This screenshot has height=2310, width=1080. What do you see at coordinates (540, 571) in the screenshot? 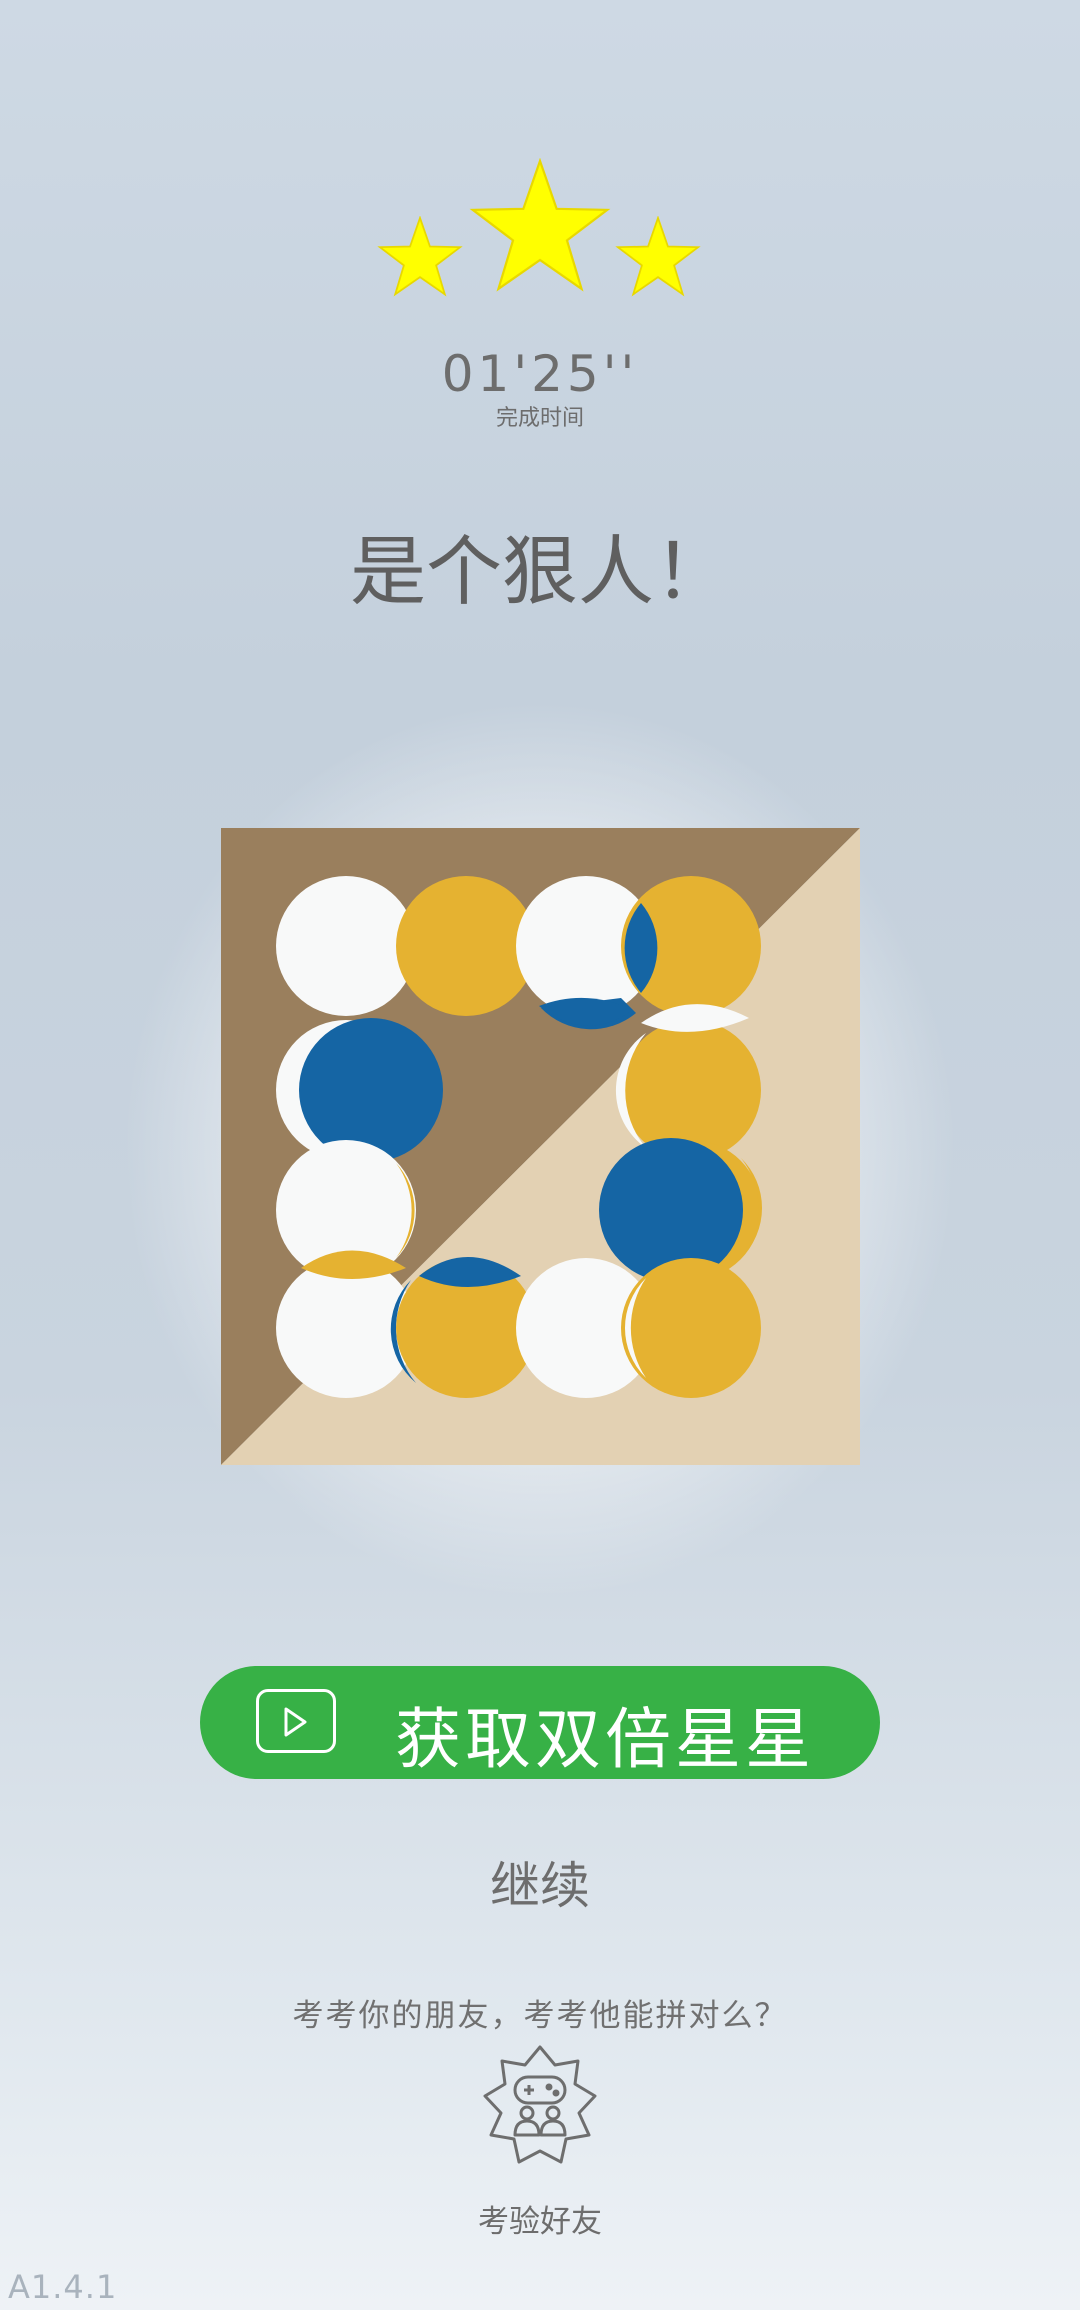
I see `result-title: 是个狠人！` at bounding box center [540, 571].